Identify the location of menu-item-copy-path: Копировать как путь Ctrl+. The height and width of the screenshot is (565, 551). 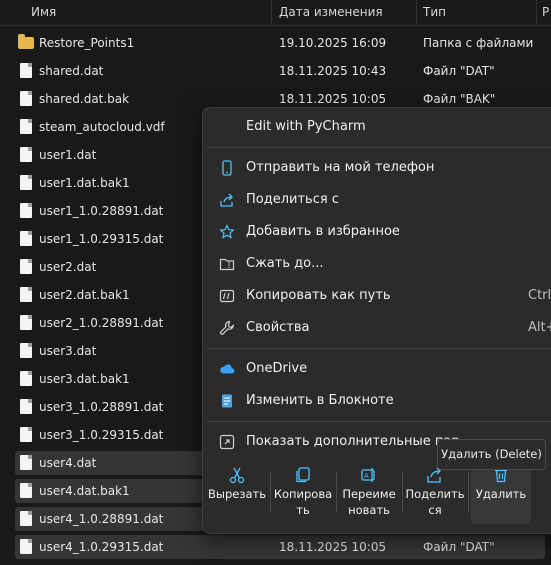
(379, 296).